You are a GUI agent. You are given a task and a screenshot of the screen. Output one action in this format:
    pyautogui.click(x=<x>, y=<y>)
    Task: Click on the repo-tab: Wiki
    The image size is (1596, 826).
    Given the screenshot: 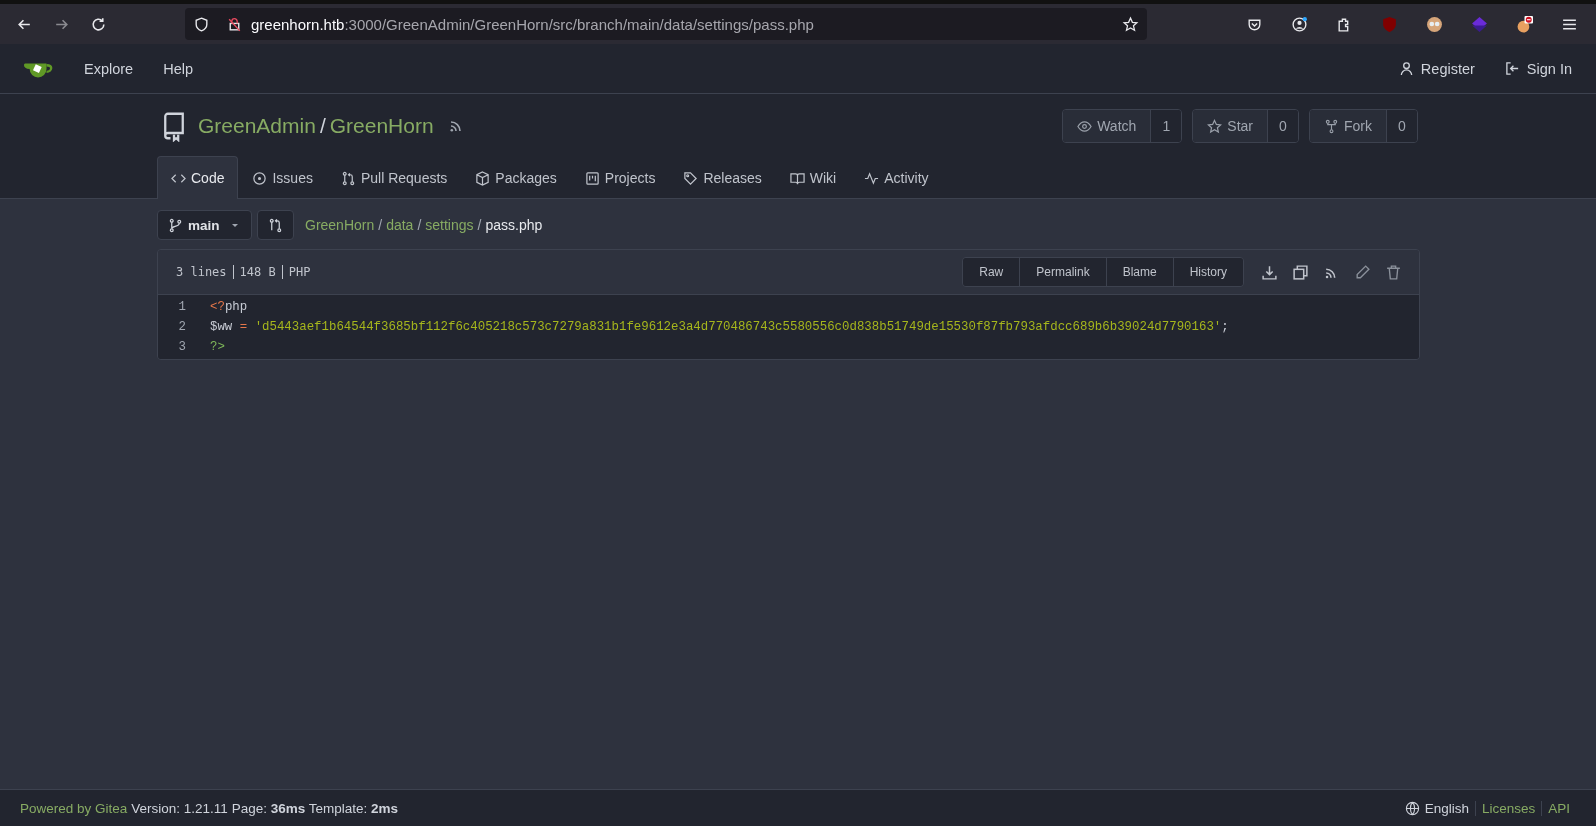 What is the action you would take?
    pyautogui.click(x=813, y=177)
    